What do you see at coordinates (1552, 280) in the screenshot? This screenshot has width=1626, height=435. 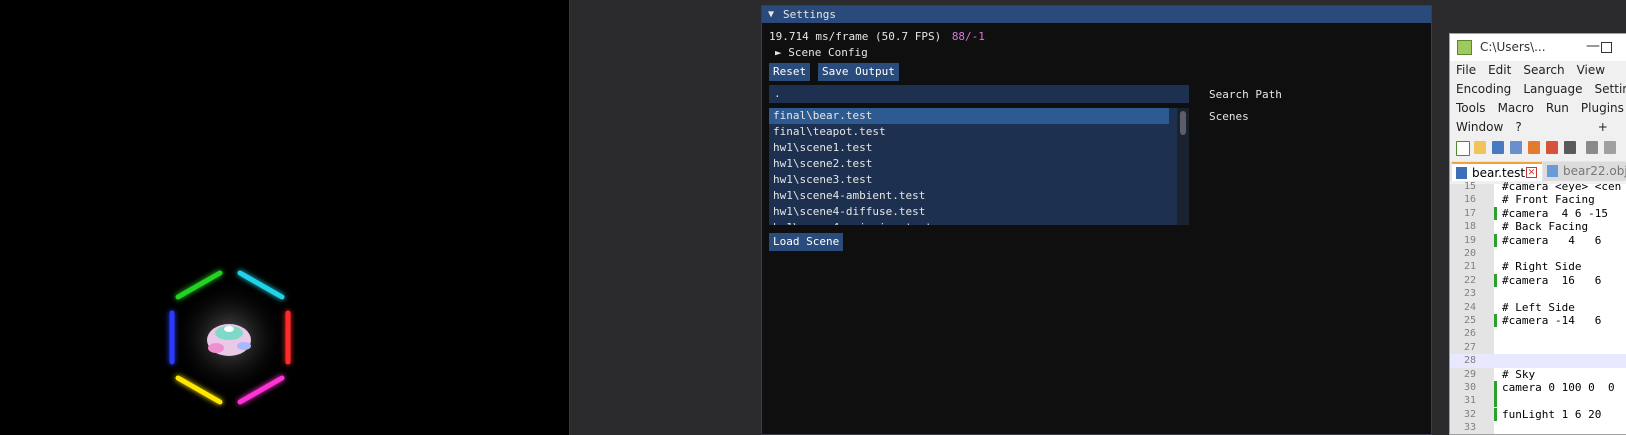 I see `code-text: #camera 16 6` at bounding box center [1552, 280].